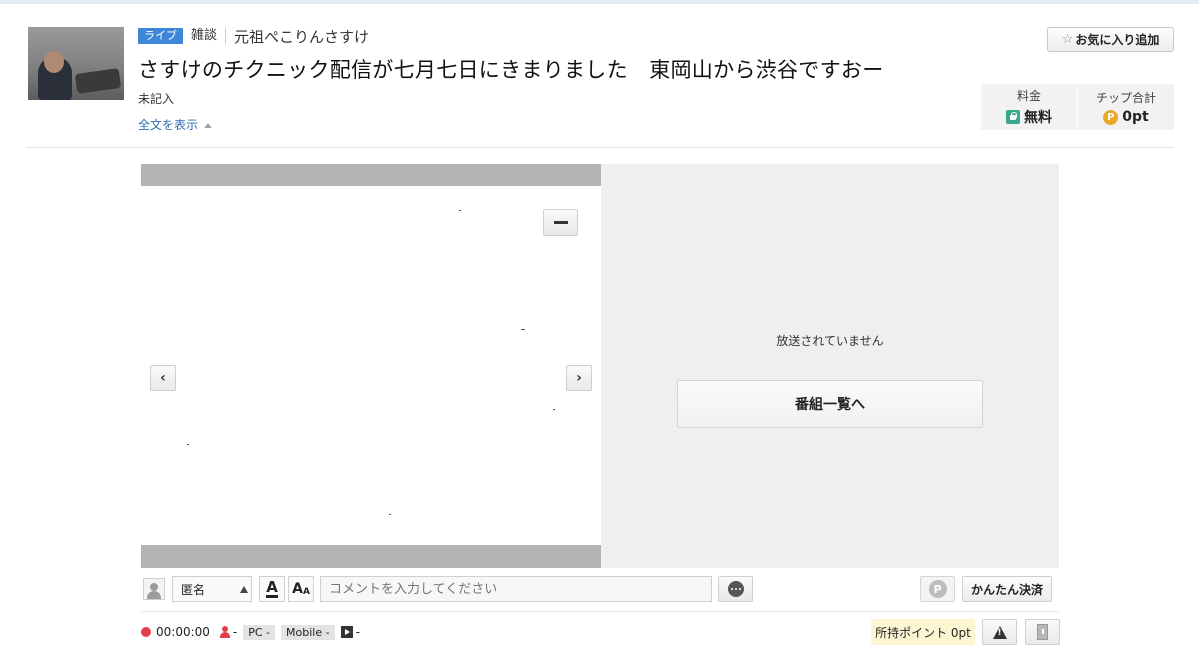 This screenshot has width=1199, height=660. What do you see at coordinates (306, 592) in the screenshot?
I see `font-size-small-icon: A` at bounding box center [306, 592].